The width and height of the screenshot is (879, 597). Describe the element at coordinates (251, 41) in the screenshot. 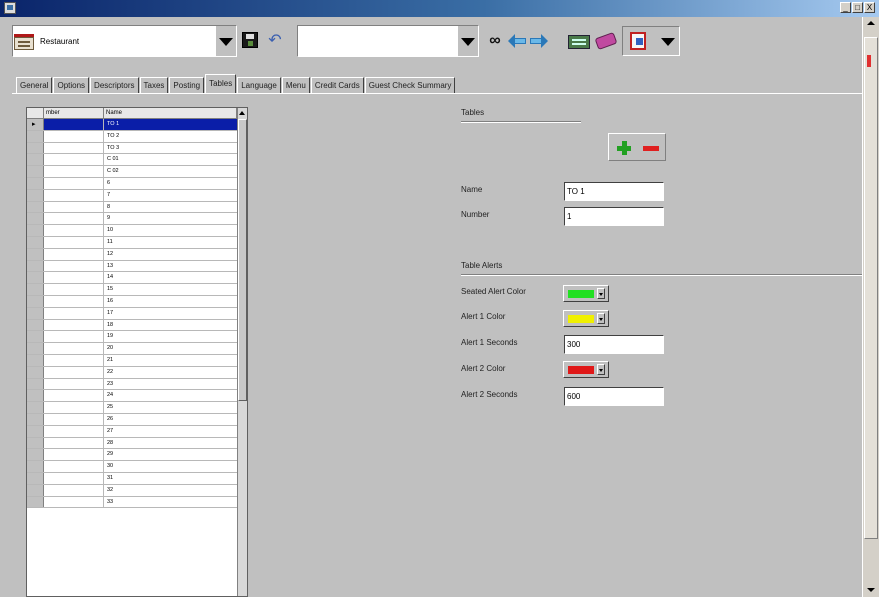

I see `save-button` at that location.